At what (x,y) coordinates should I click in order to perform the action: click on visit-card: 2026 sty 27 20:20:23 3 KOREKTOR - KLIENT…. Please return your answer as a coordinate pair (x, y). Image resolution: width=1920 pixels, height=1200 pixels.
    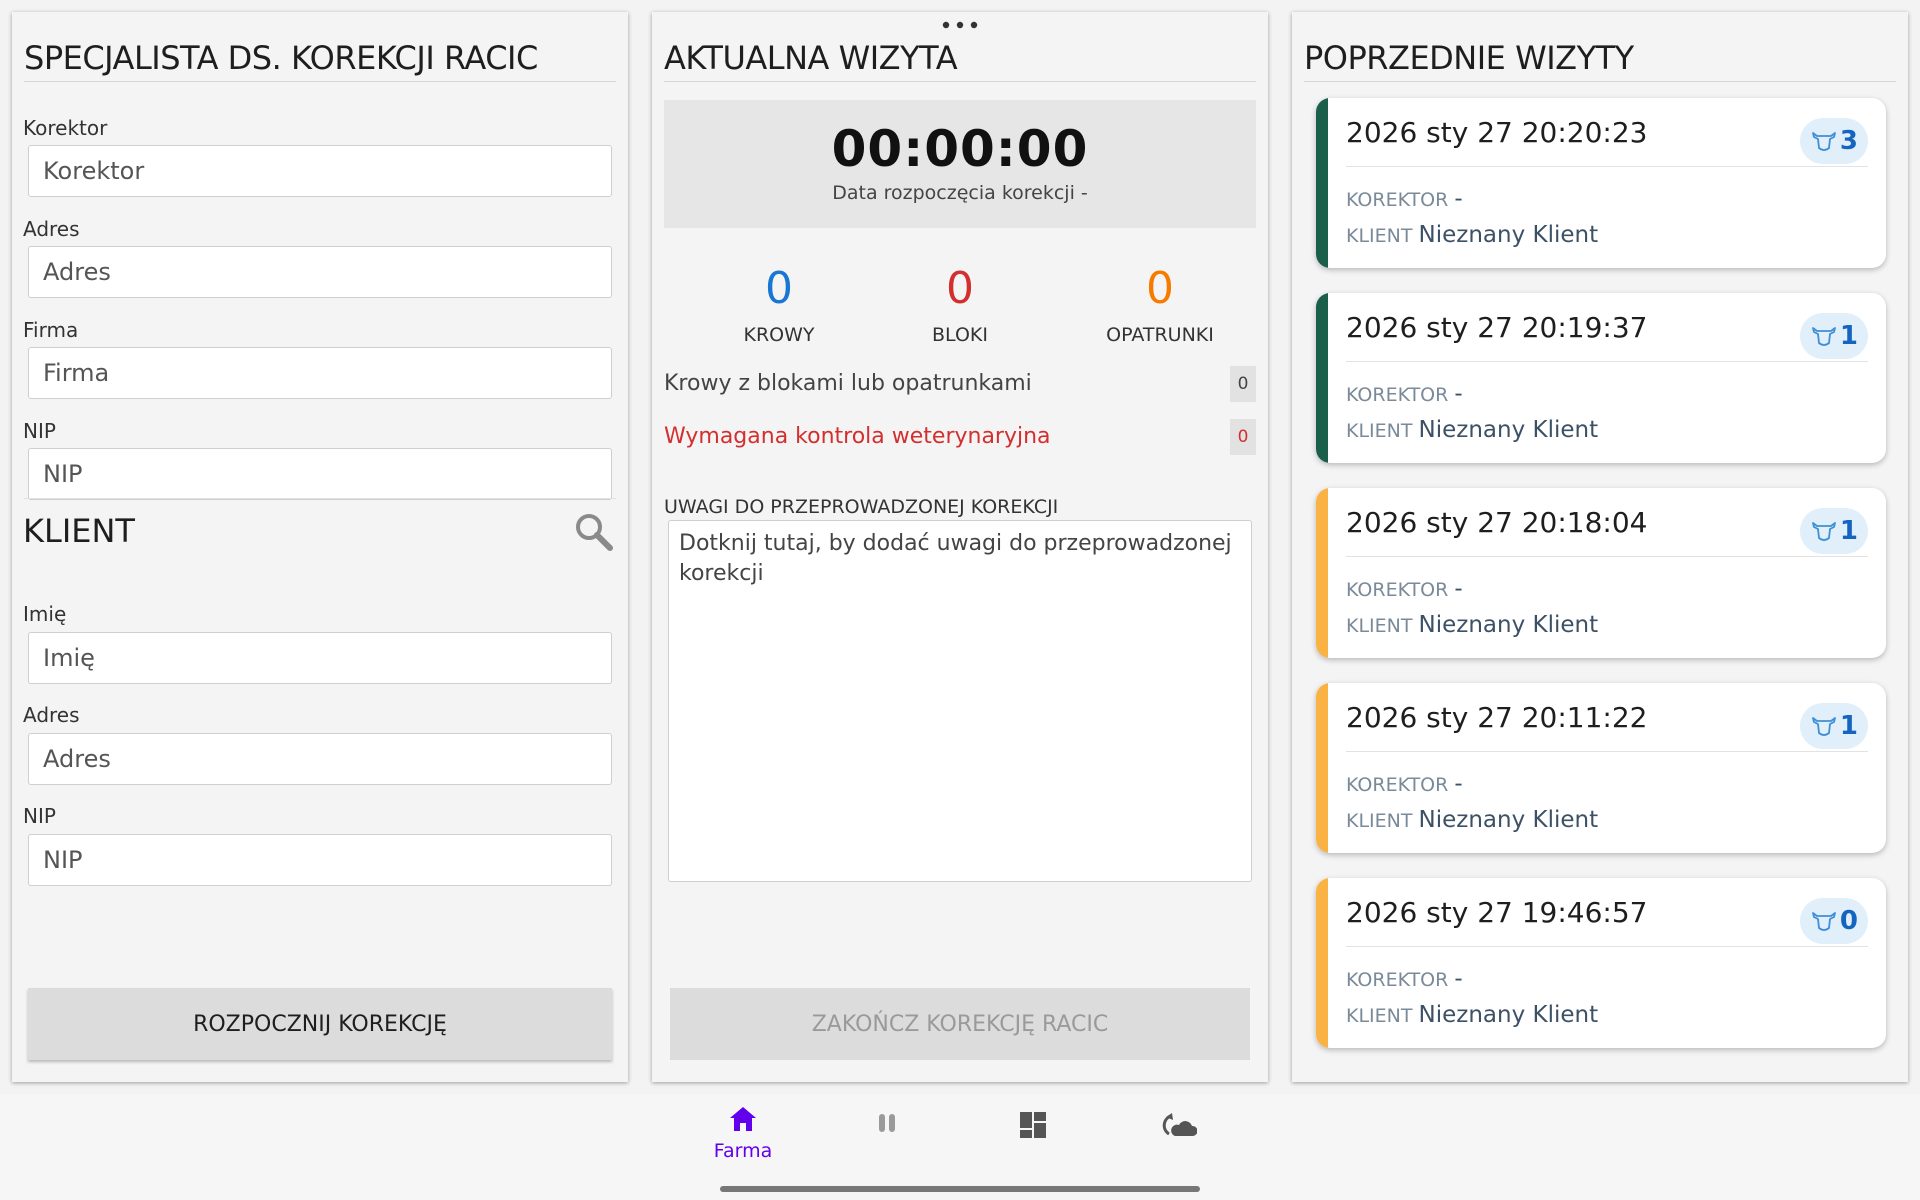
    Looking at the image, I should click on (1601, 183).